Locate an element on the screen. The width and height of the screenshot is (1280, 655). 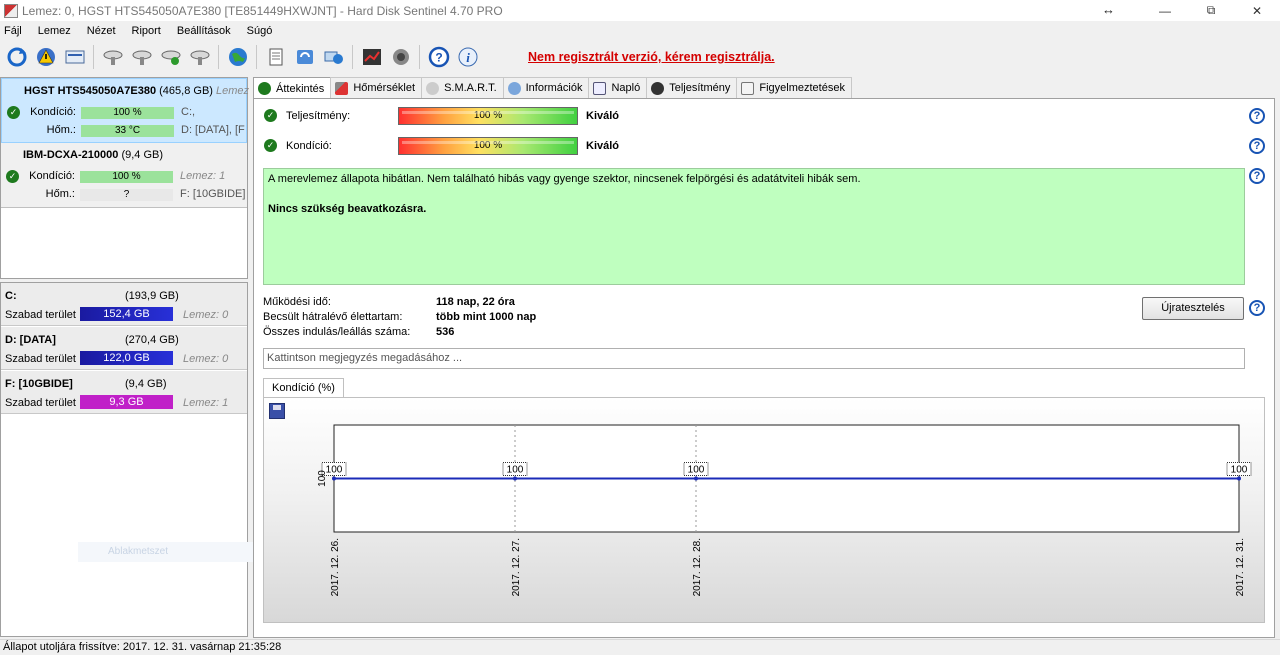
info-icon: i is located at coordinates (467, 57).